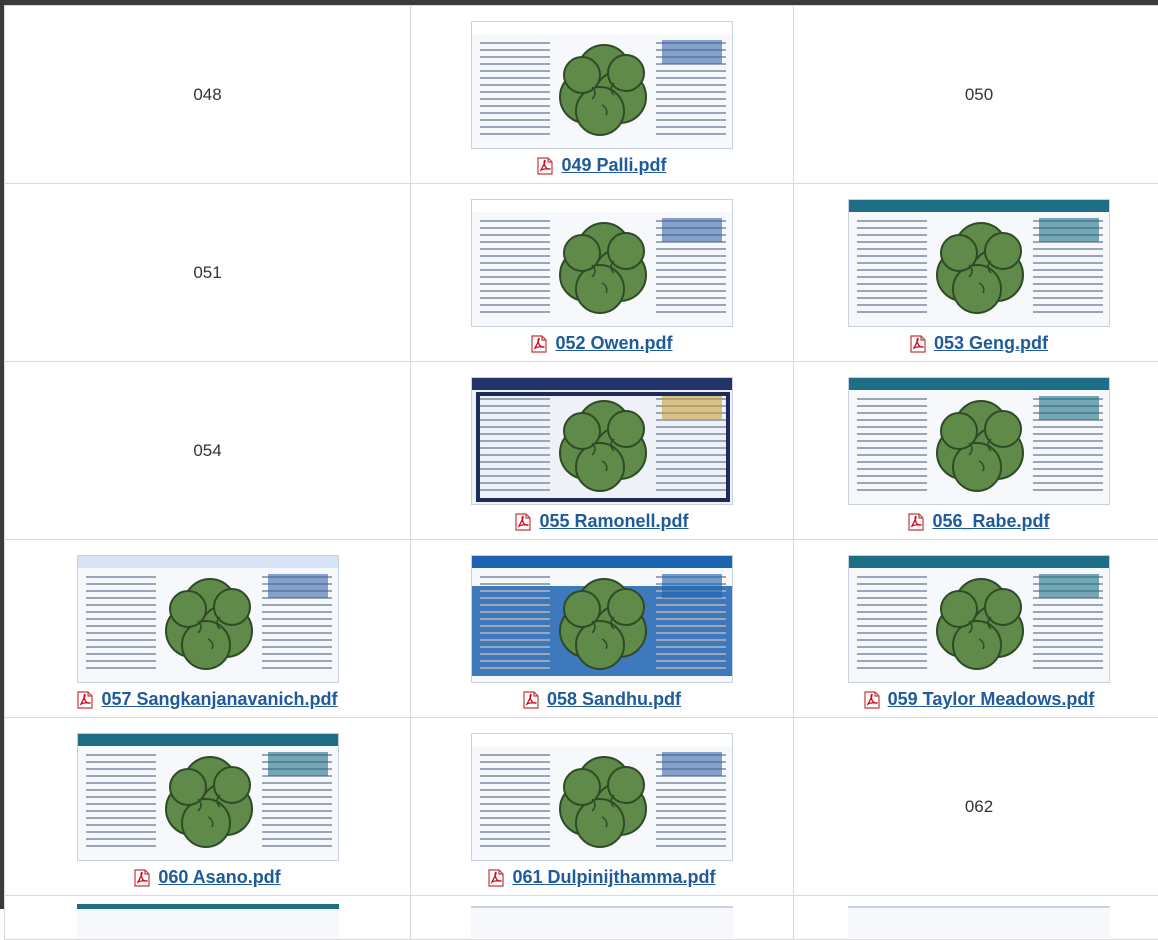 The width and height of the screenshot is (1158, 940). What do you see at coordinates (219, 699) in the screenshot?
I see `pdf-link-label: 057 Sangkanjanavanich.pdf` at bounding box center [219, 699].